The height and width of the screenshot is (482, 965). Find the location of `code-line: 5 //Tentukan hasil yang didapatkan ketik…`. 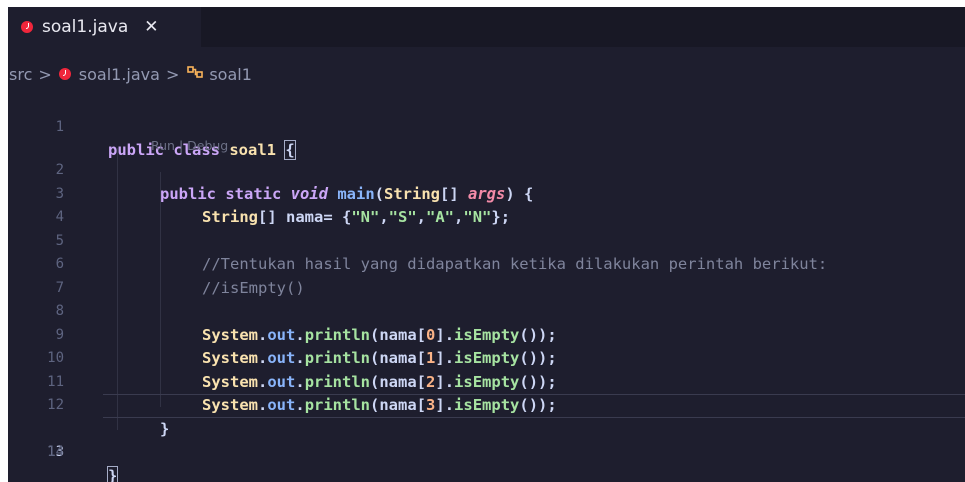

code-line: 5 //Tentukan hasil yang didapatkan ketik… is located at coordinates (486, 240).